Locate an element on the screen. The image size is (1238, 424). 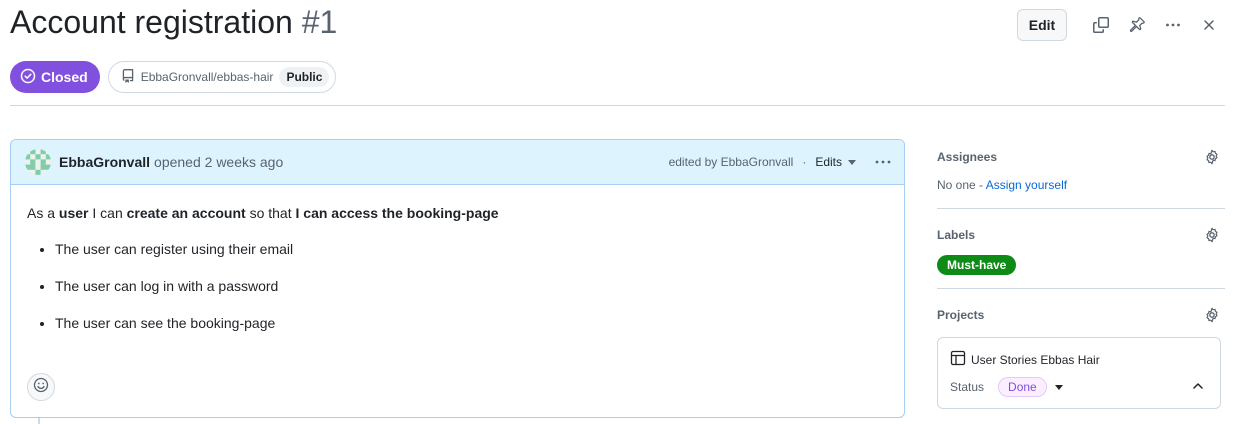
assign-yourself-link: Assign yourself is located at coordinates (1026, 185).